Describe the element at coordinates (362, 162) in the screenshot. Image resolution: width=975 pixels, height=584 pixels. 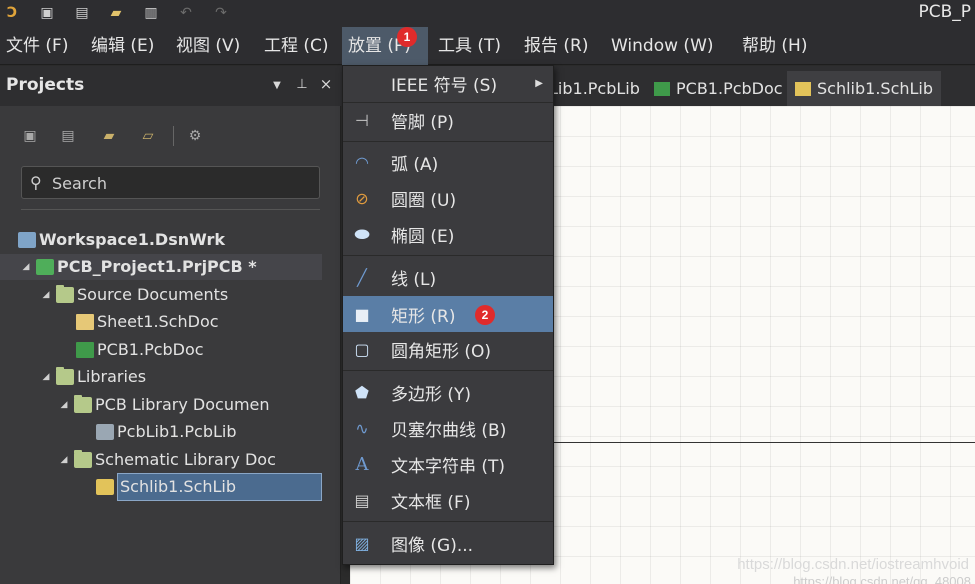
I see `arc-icon: ◠` at that location.